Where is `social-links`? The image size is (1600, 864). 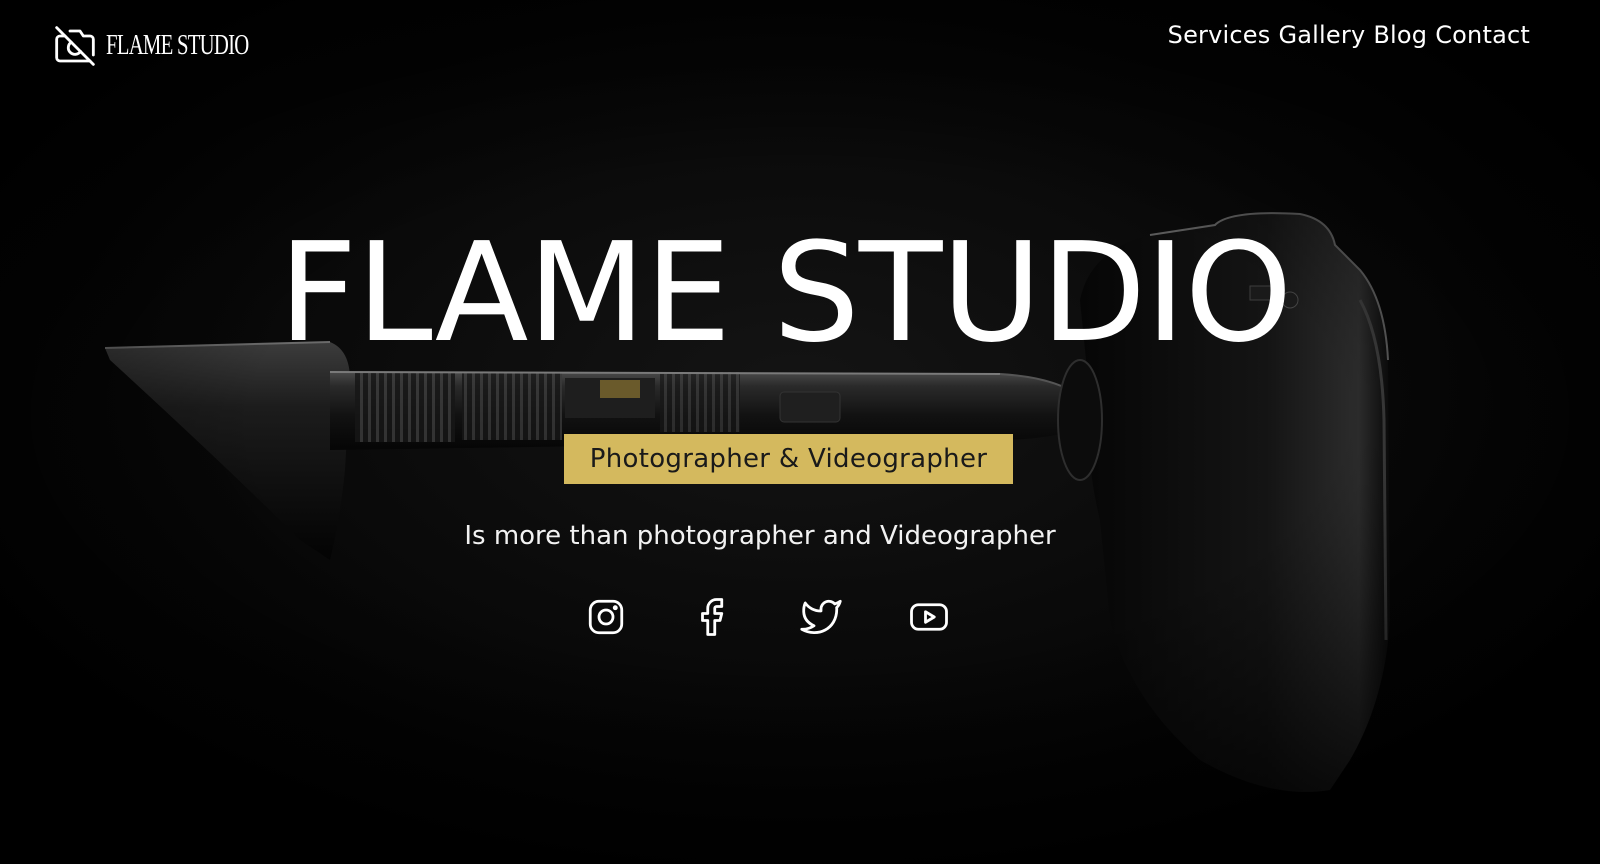
social-links is located at coordinates (800, 618).